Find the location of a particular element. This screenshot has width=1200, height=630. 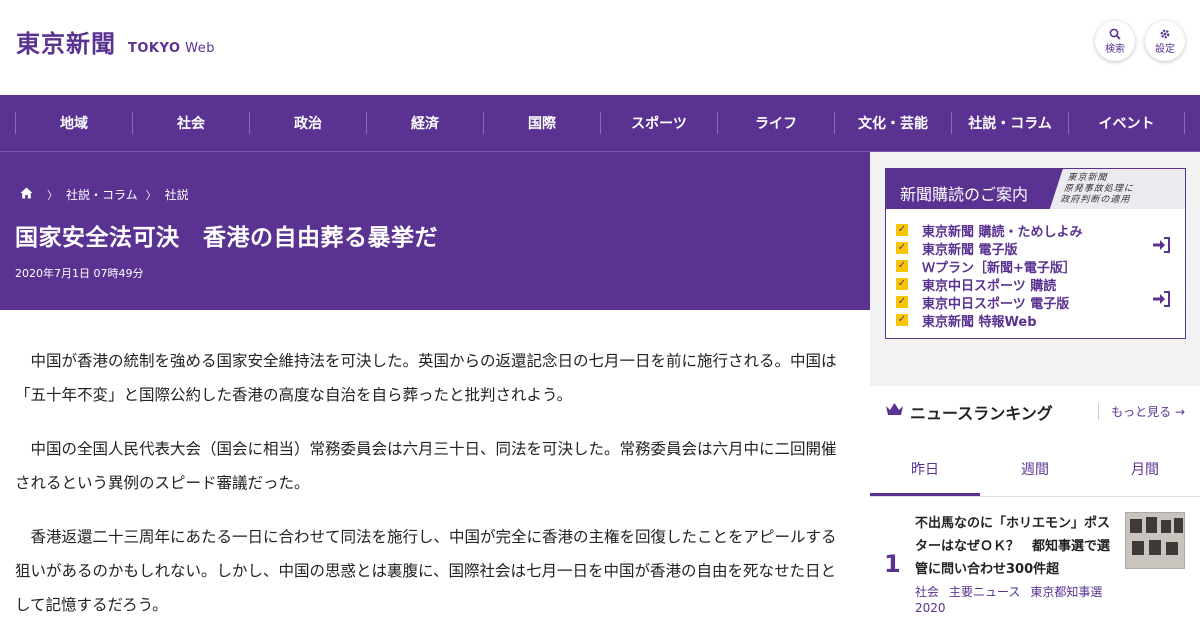

tag-link: 主要ニュース is located at coordinates (984, 592).